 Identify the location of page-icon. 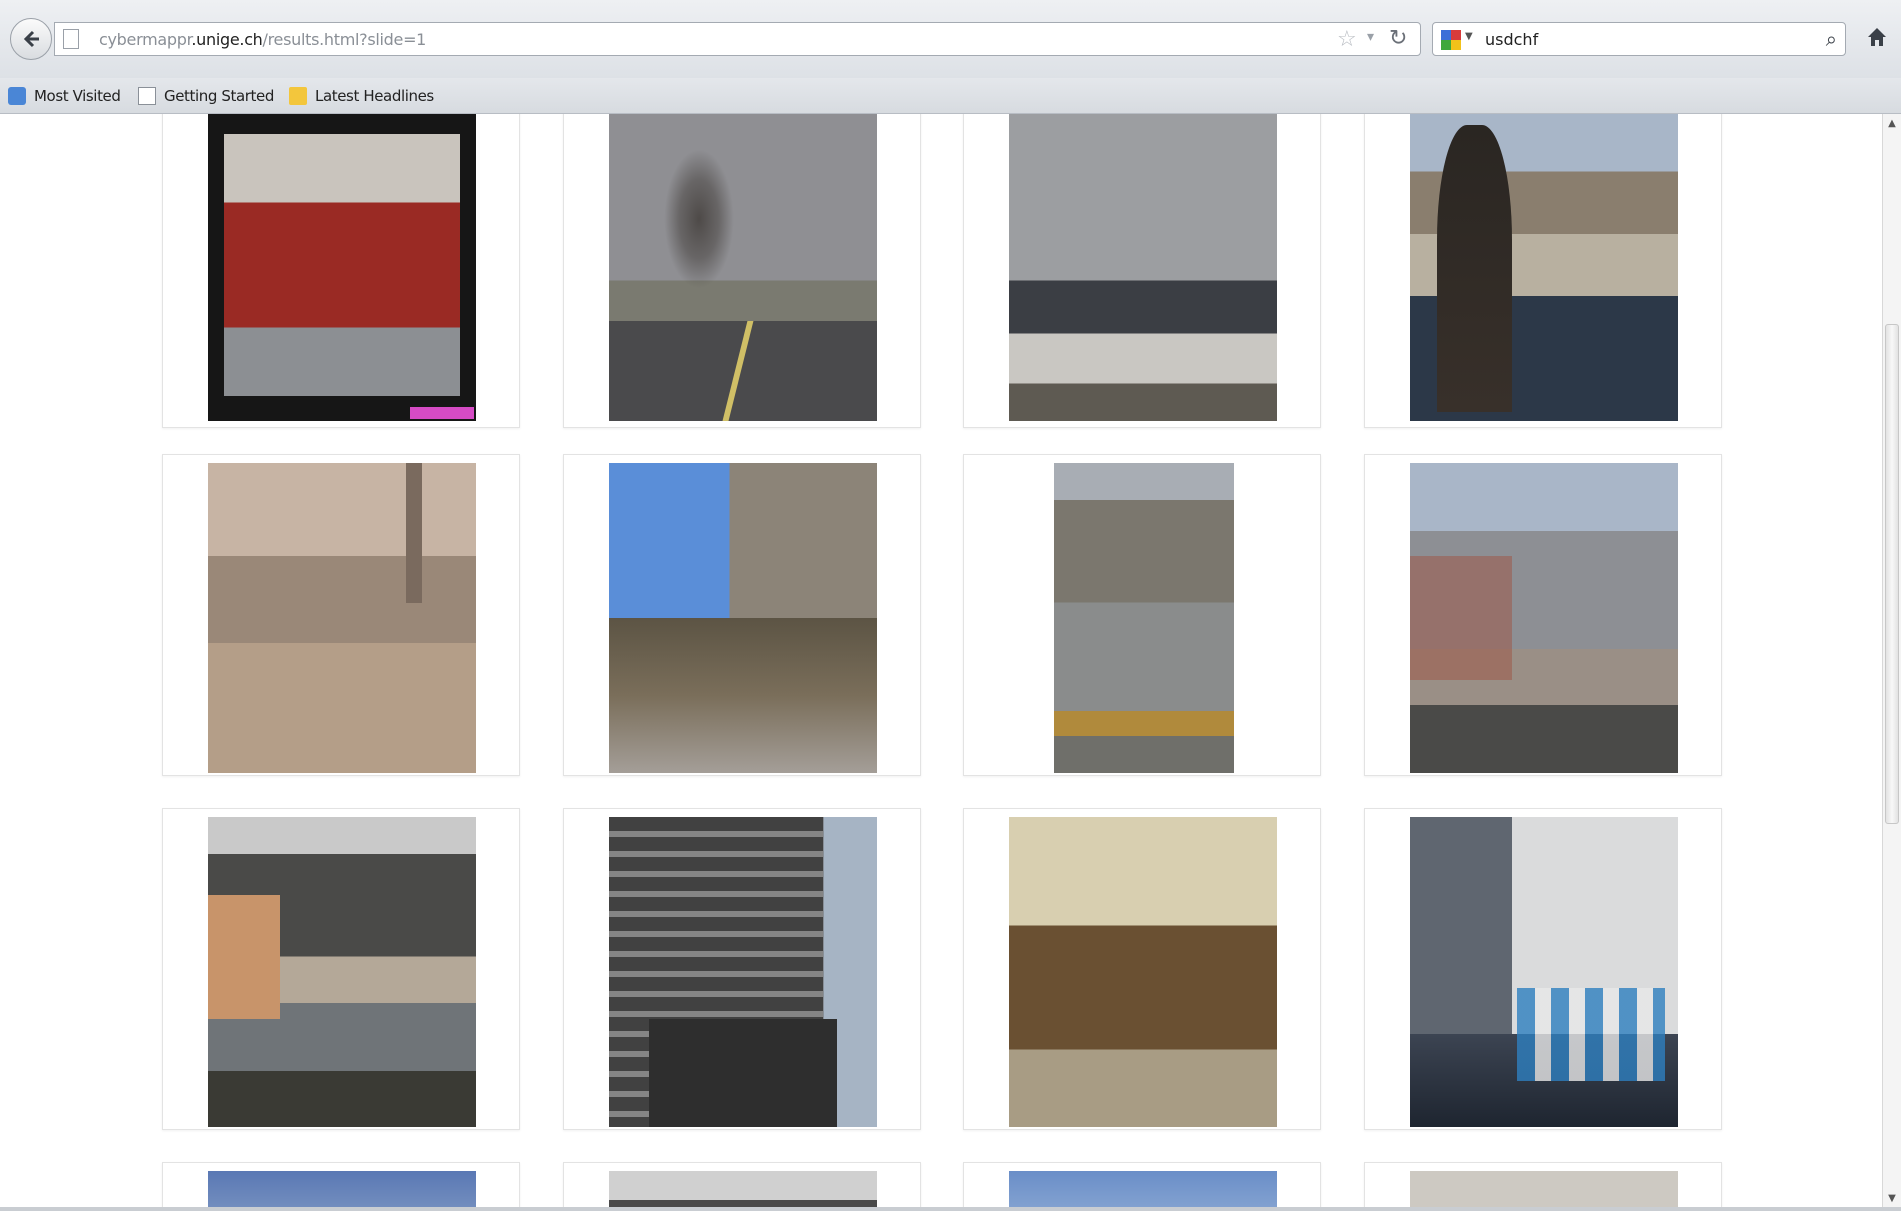
(147, 96).